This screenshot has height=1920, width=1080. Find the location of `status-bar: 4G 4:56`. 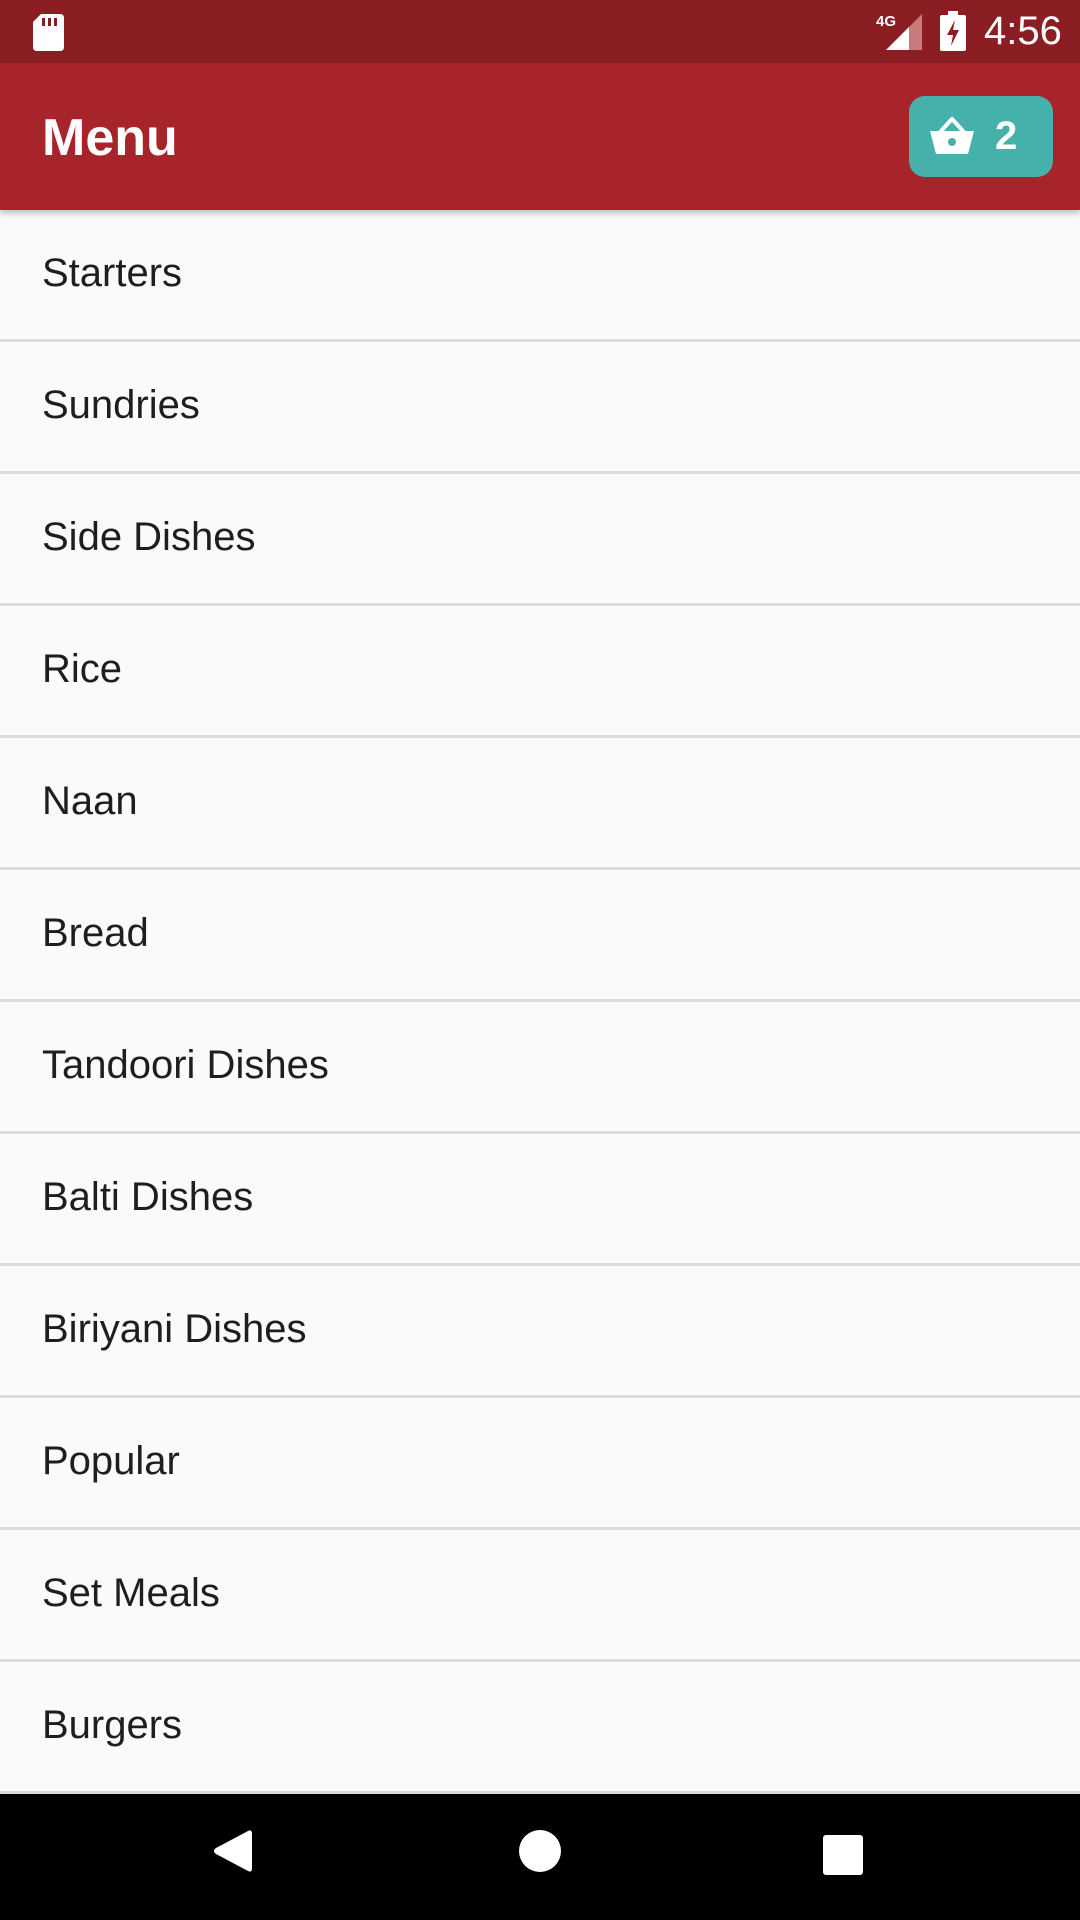

status-bar: 4G 4:56 is located at coordinates (540, 31).